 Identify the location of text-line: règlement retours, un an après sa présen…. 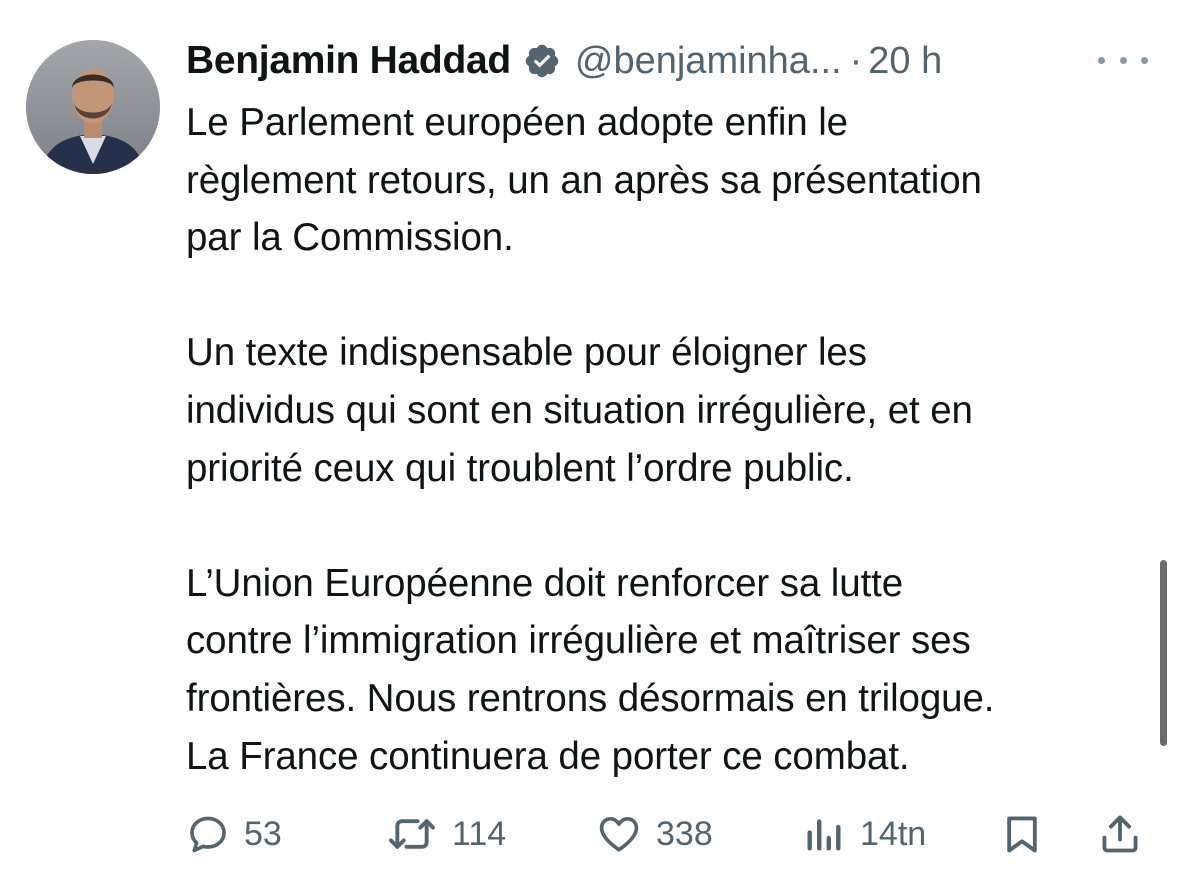
(584, 180).